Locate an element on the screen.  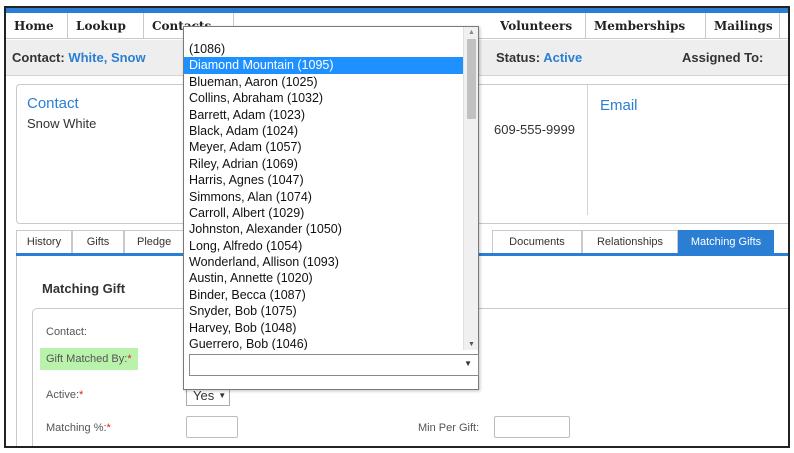
assigned-to-label: Assigned To: is located at coordinates (723, 57).